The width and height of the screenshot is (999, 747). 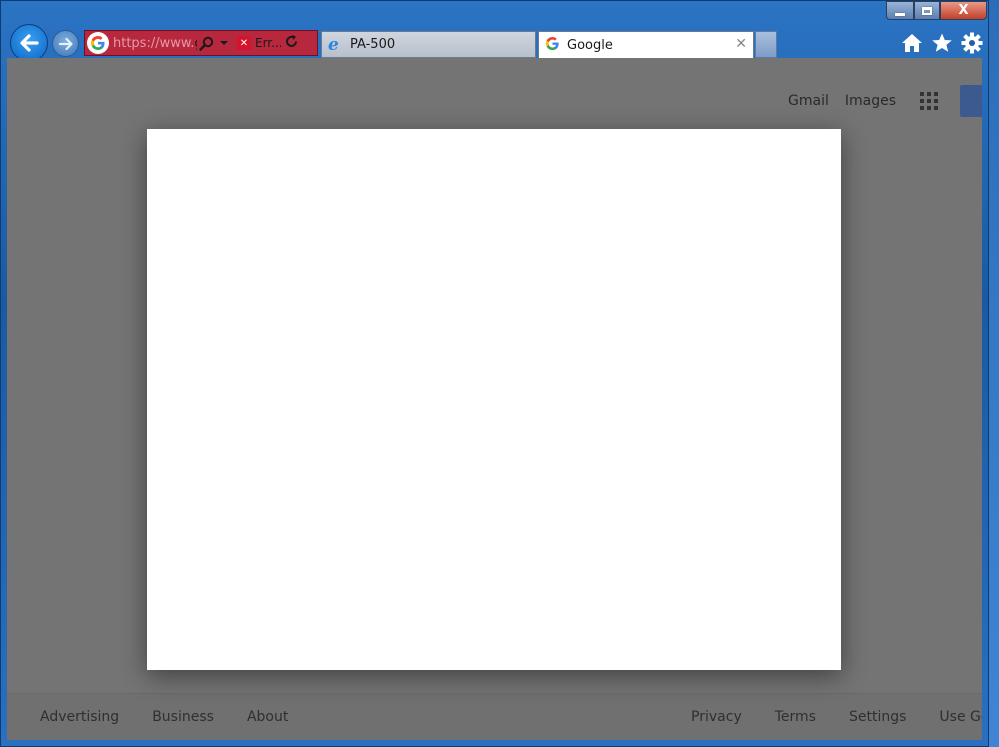 I want to click on apps-grid-icon, so click(x=929, y=101).